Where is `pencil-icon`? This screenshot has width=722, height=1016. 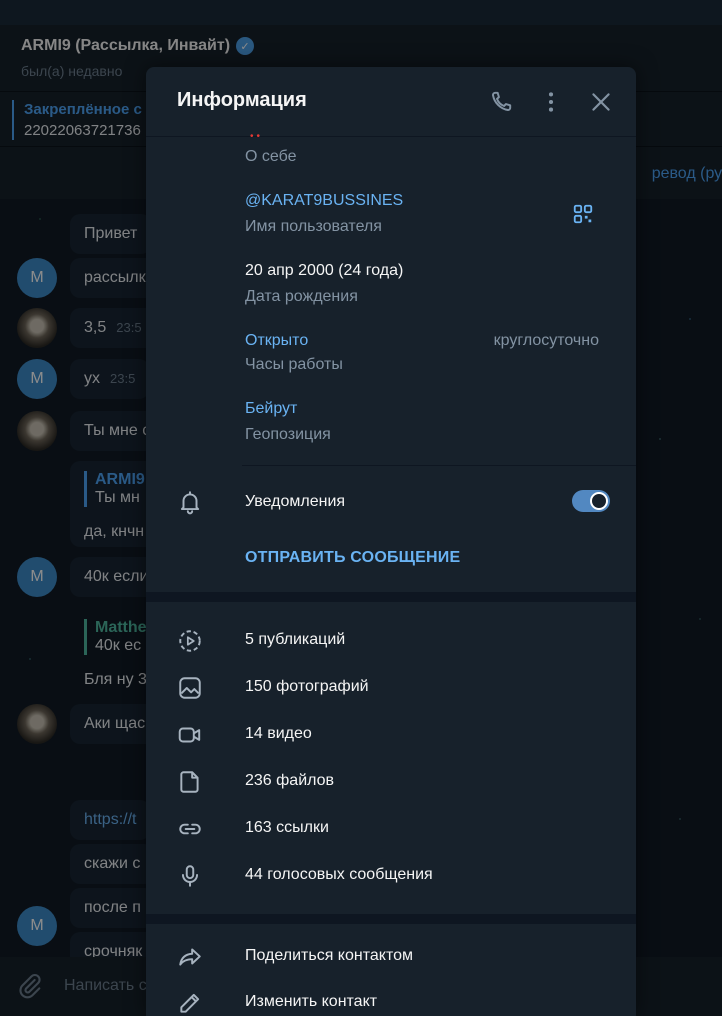
pencil-icon is located at coordinates (190, 1003).